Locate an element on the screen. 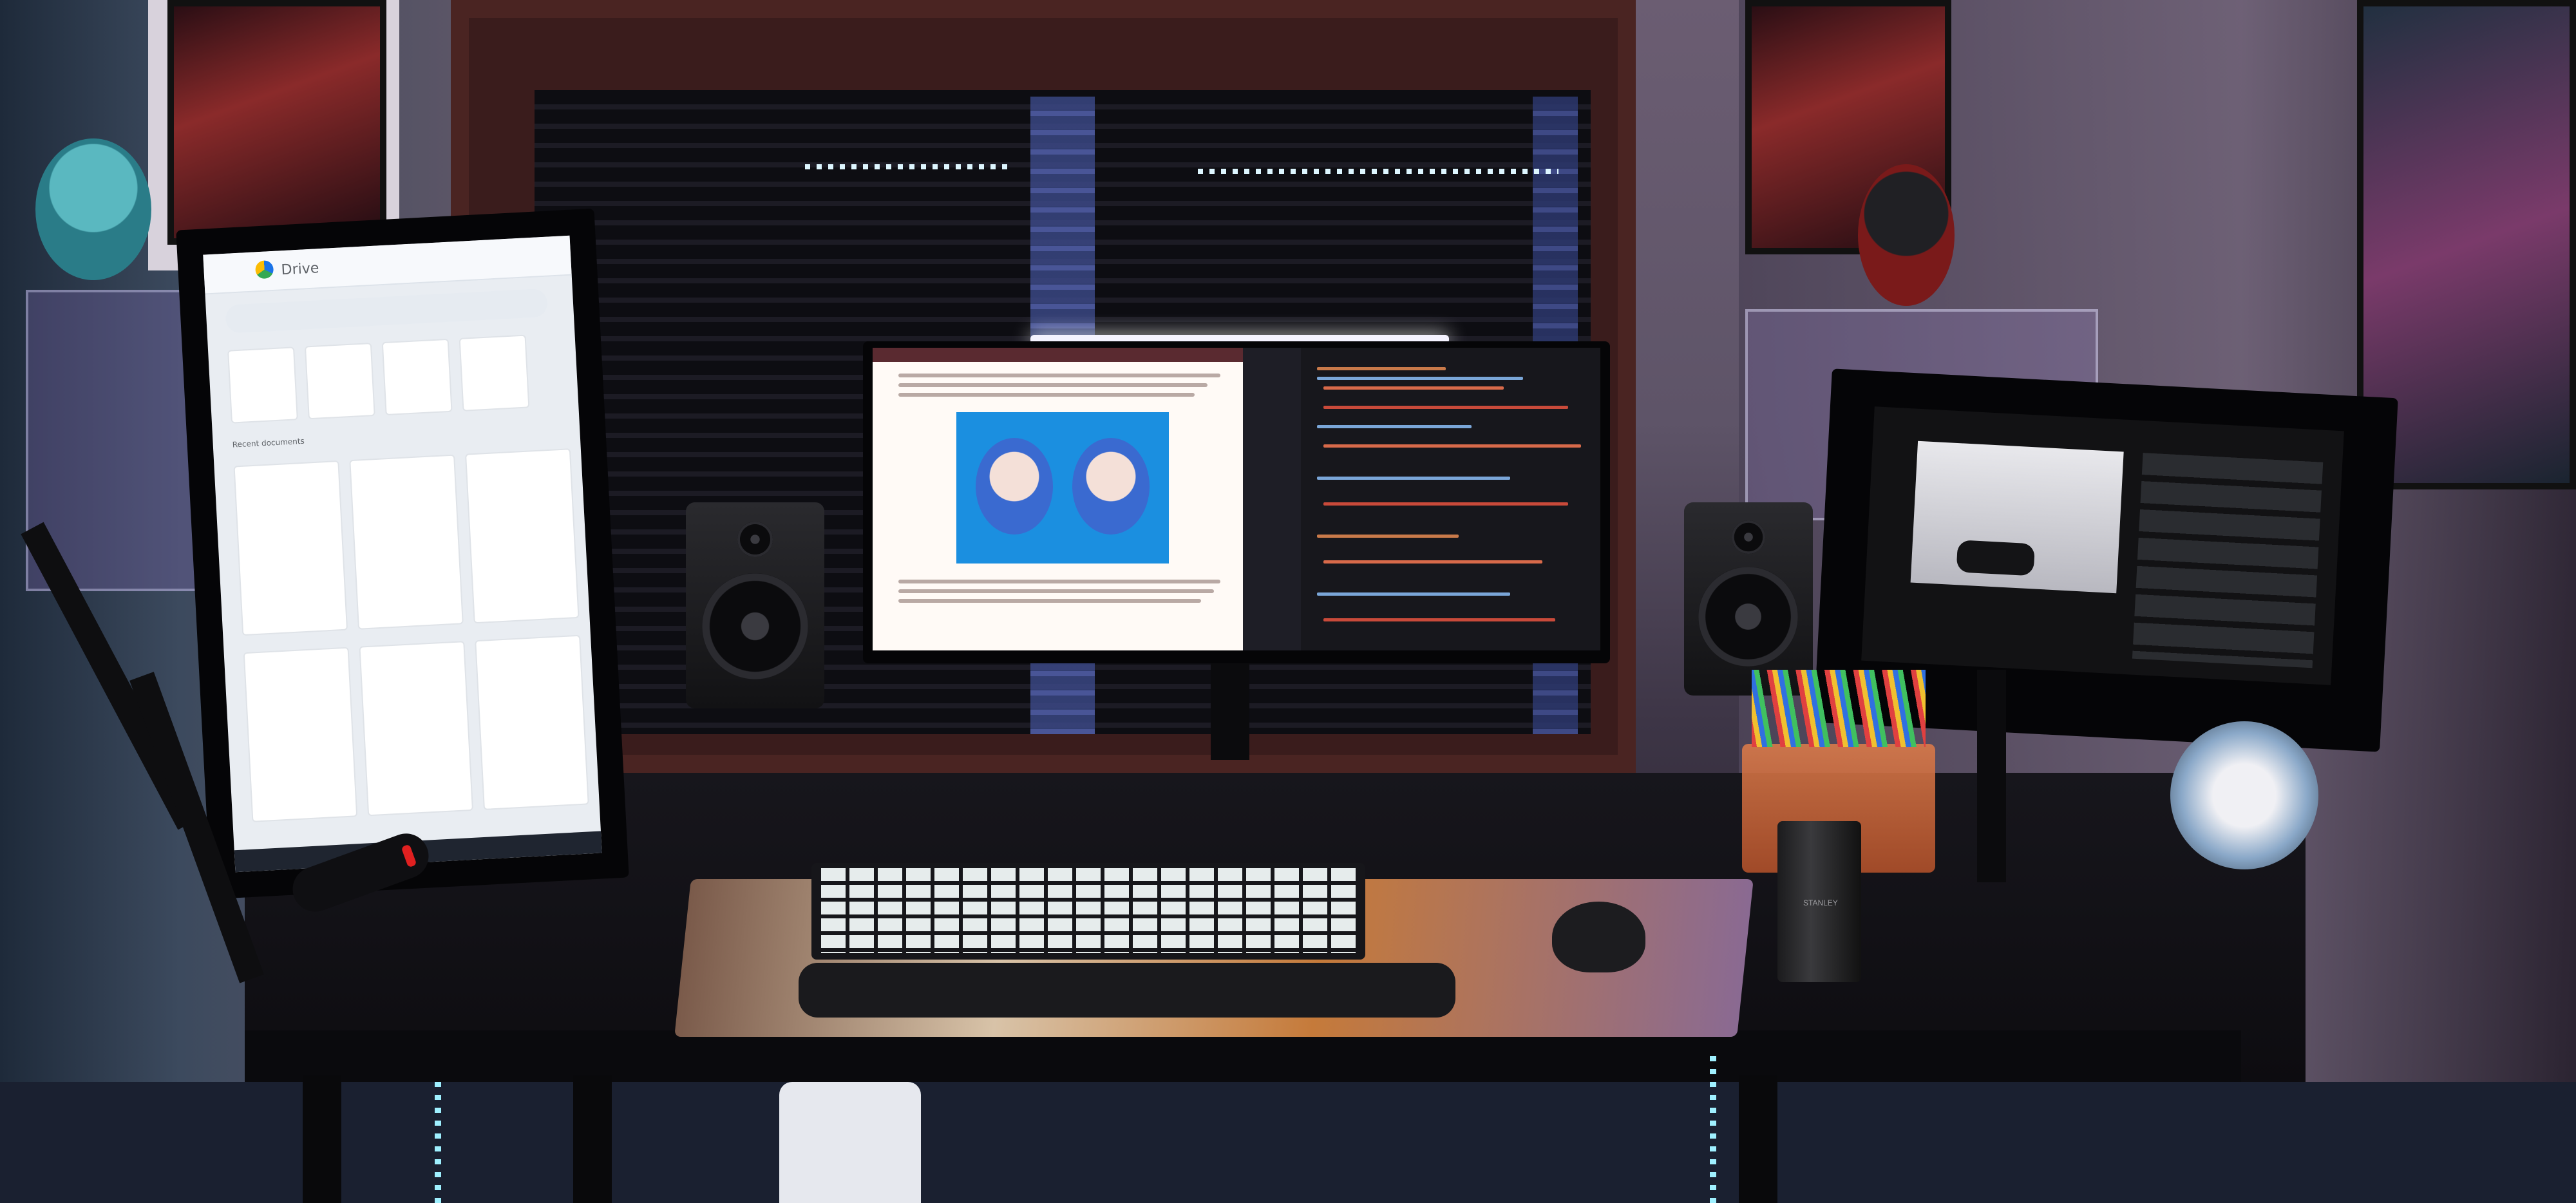  thermos: STANLEY is located at coordinates (1819, 901).